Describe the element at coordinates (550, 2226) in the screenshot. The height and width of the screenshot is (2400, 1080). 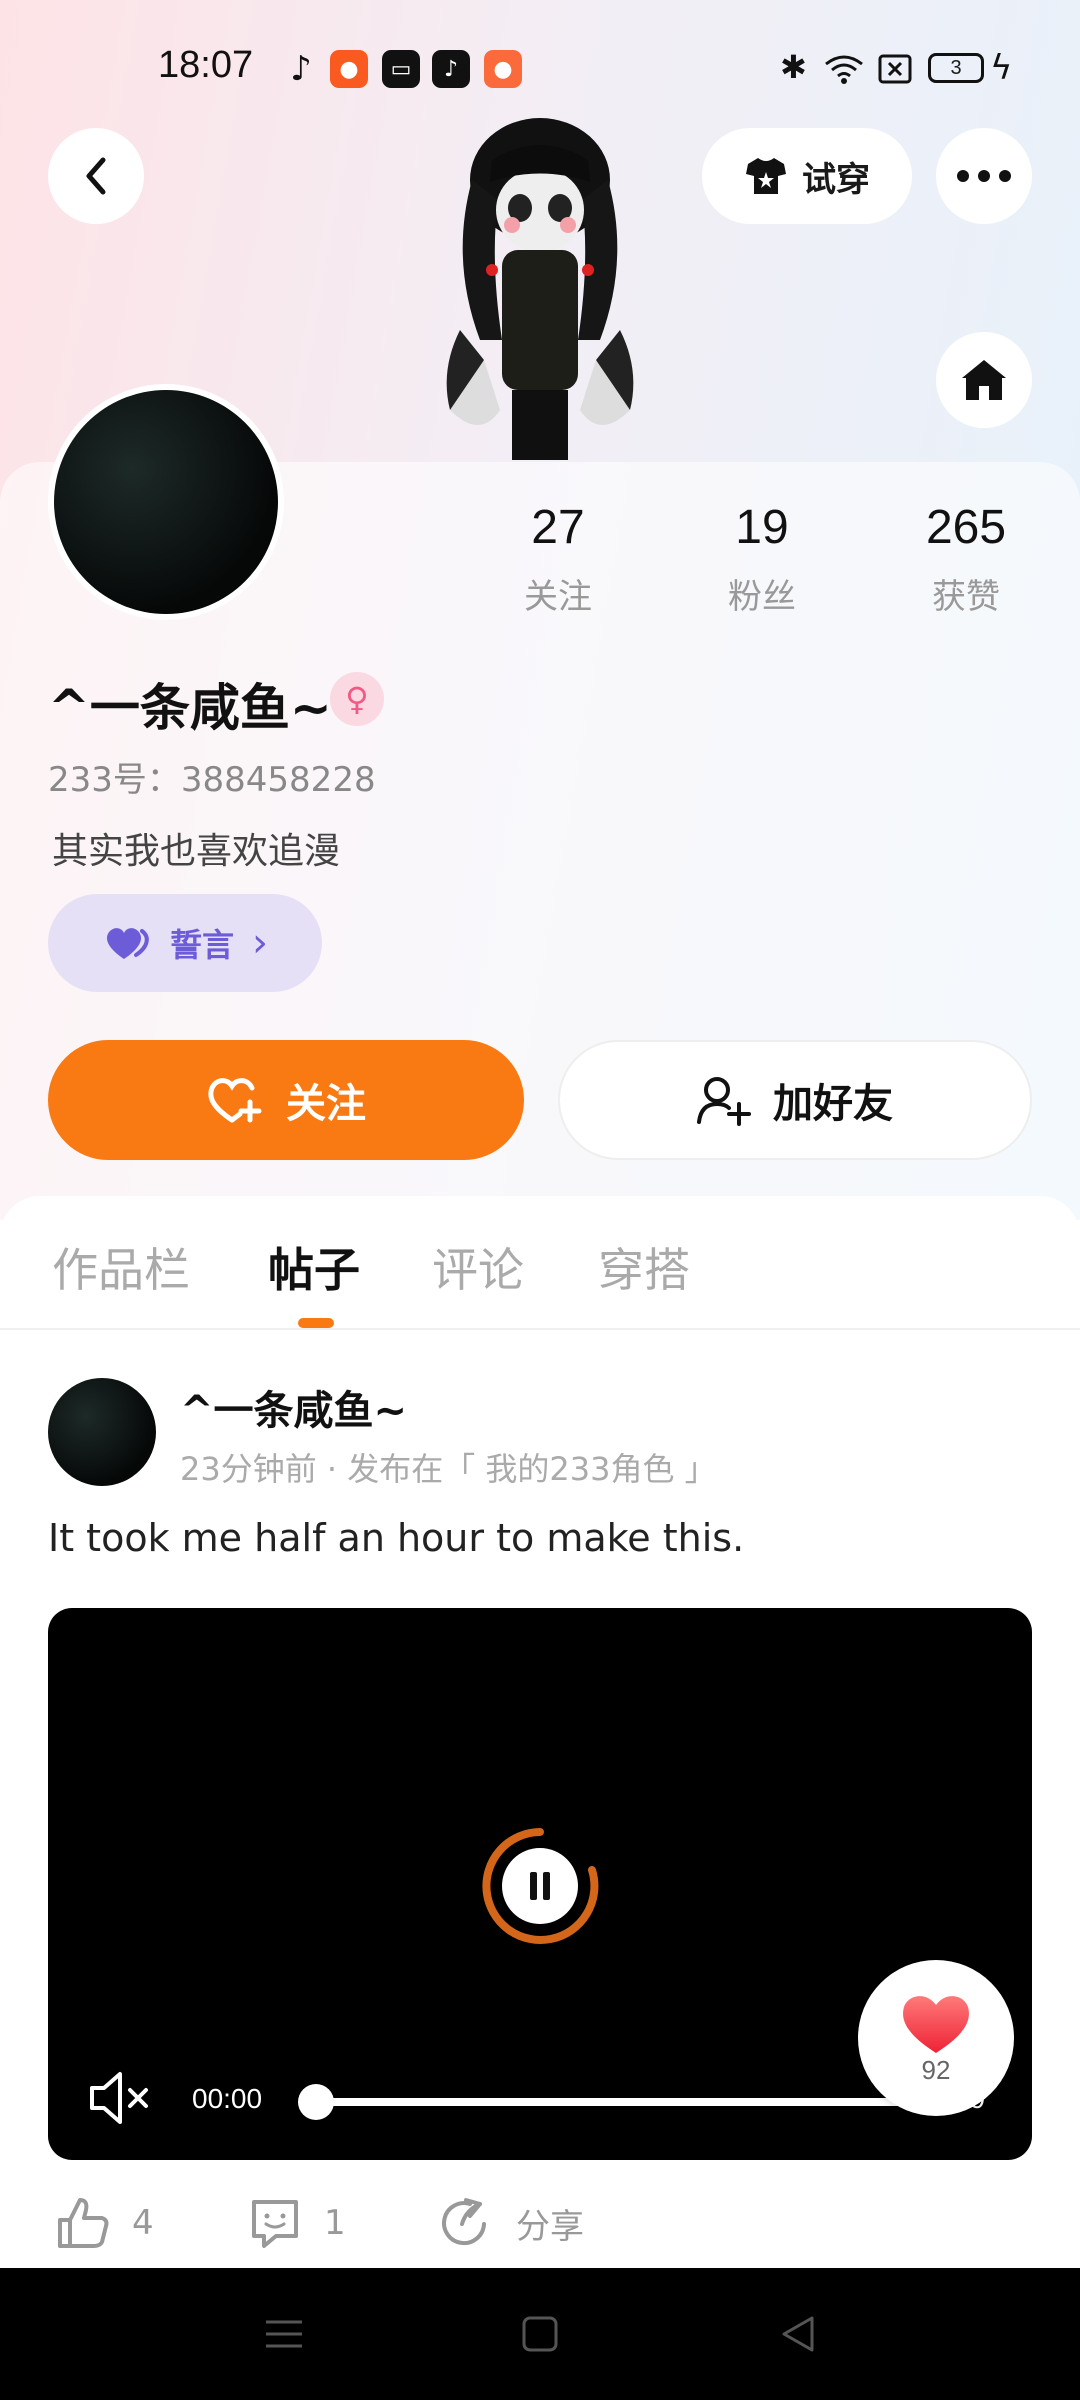
I see `share-label: 分享` at that location.